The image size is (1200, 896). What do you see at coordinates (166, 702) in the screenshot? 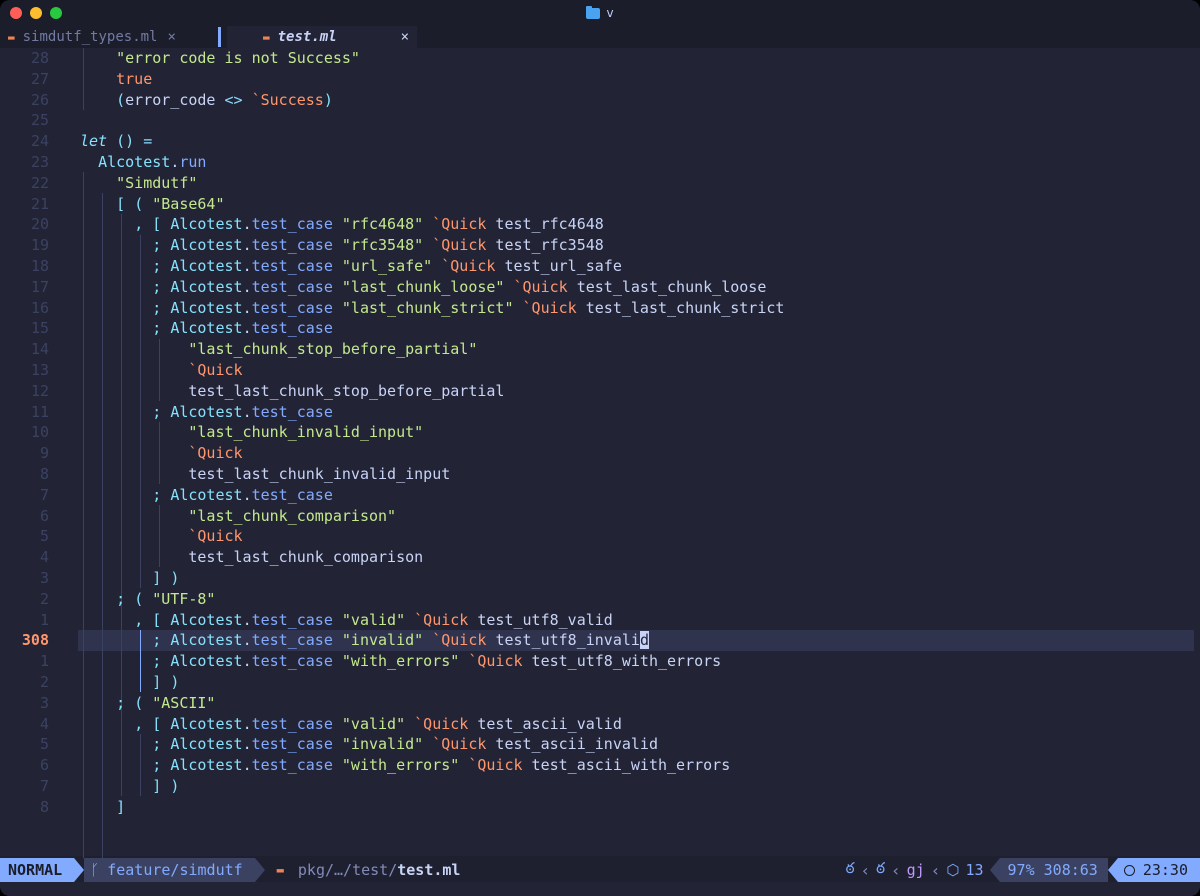
I see `code-text: ; ( "ASCII"` at bounding box center [166, 702].